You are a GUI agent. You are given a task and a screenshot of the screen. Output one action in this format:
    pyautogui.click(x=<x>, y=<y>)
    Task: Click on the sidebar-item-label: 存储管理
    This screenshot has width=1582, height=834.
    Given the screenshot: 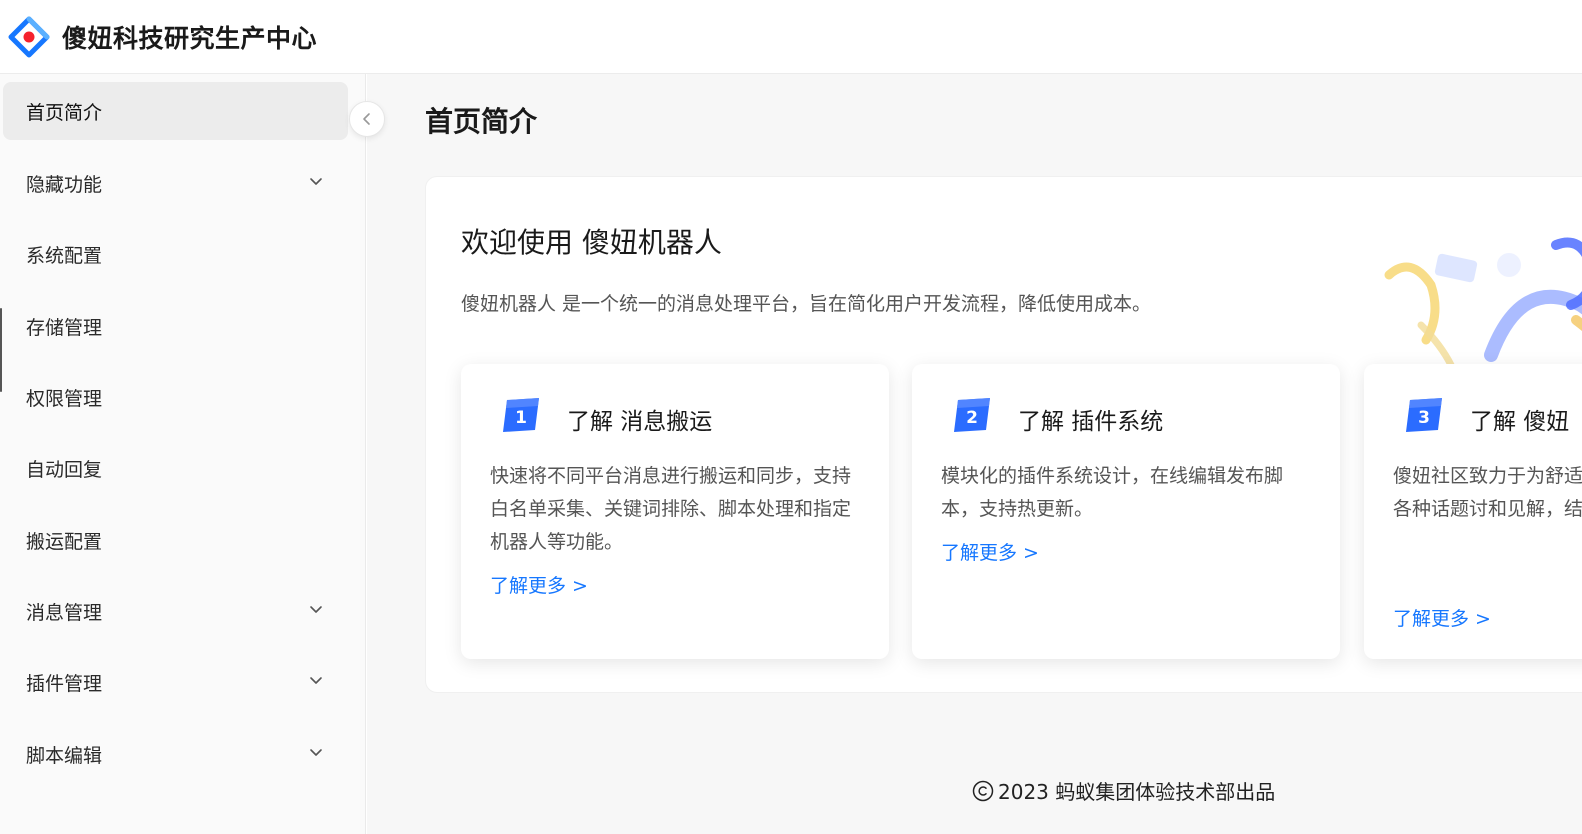 What is the action you would take?
    pyautogui.click(x=64, y=327)
    